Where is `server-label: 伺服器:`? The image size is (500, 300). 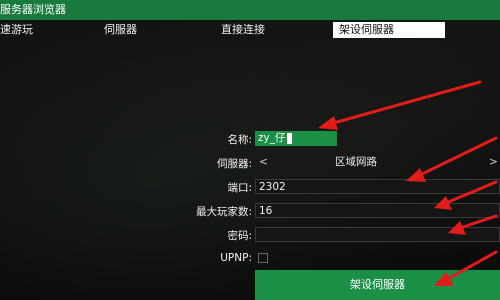 server-label: 伺服器: is located at coordinates (234, 164).